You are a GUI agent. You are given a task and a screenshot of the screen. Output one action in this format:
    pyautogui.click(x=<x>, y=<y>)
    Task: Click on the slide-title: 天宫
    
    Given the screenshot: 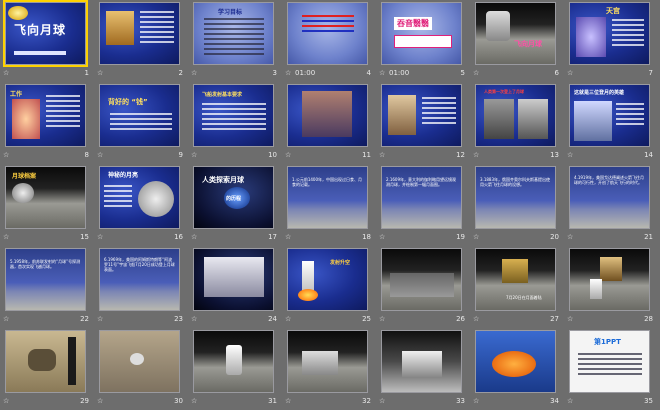 What is the action you would take?
    pyautogui.click(x=613, y=11)
    